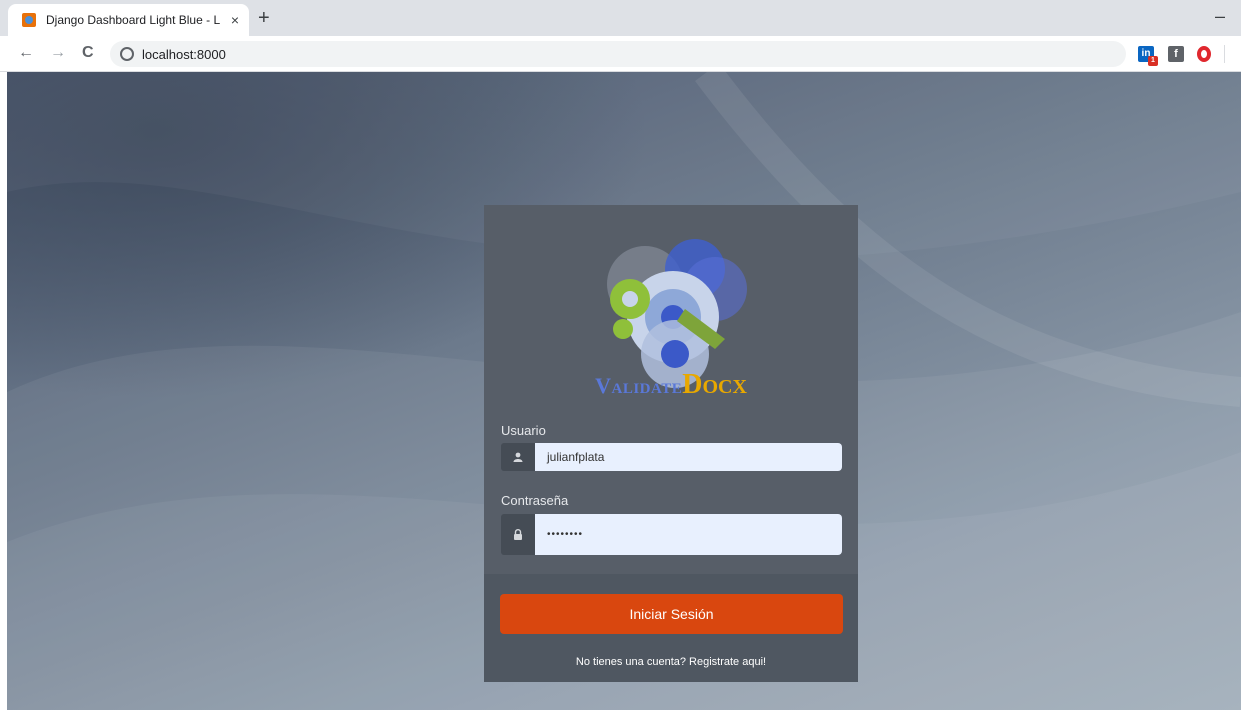  I want to click on reload-icon: C, so click(88, 53).